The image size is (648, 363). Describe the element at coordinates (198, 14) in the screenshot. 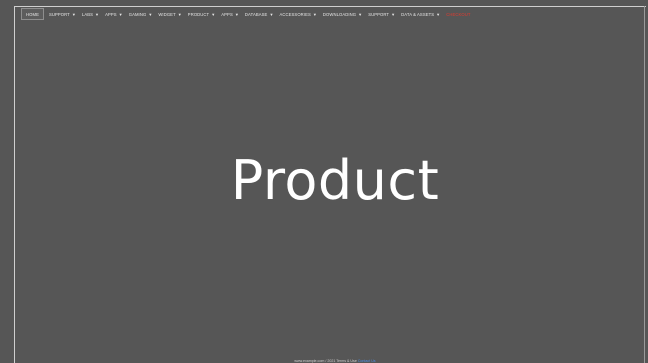

I see `nav-item-label: Product` at that location.